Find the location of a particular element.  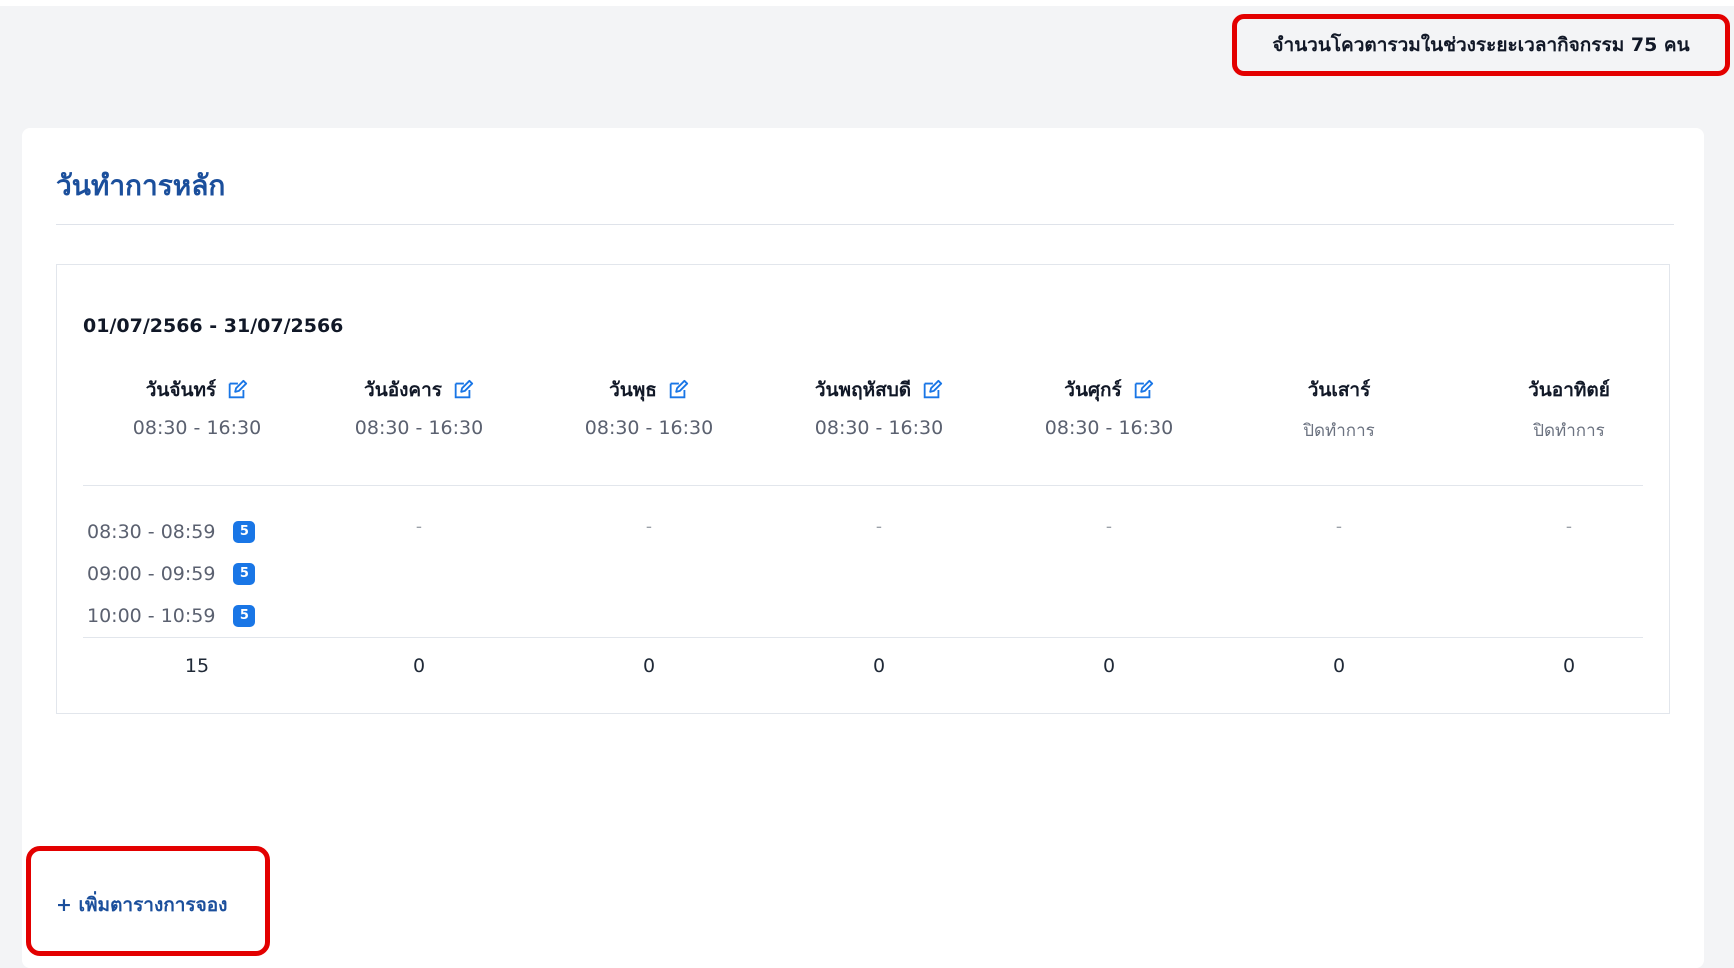

card-divider is located at coordinates (865, 224).